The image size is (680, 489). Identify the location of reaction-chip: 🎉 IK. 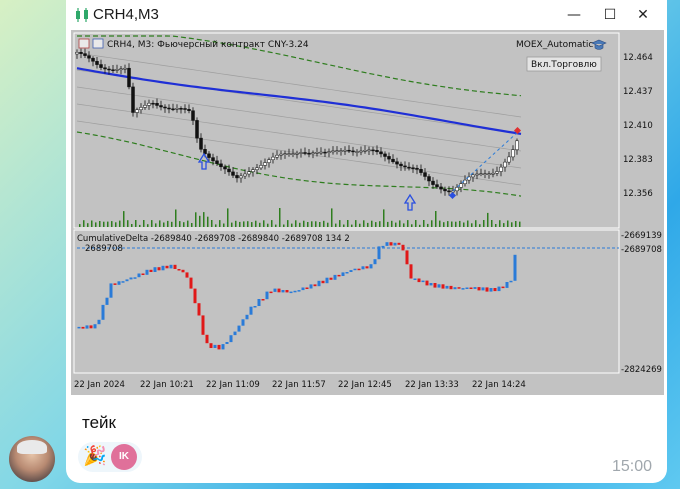
(110, 457).